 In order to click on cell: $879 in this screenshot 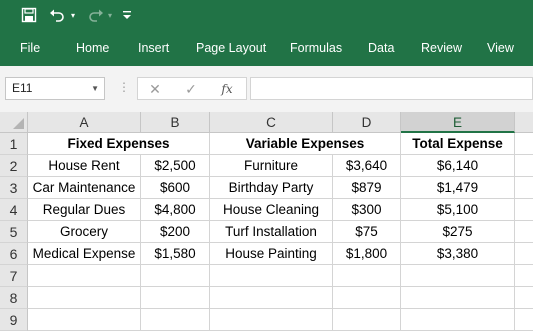, I will do `click(367, 188)`.